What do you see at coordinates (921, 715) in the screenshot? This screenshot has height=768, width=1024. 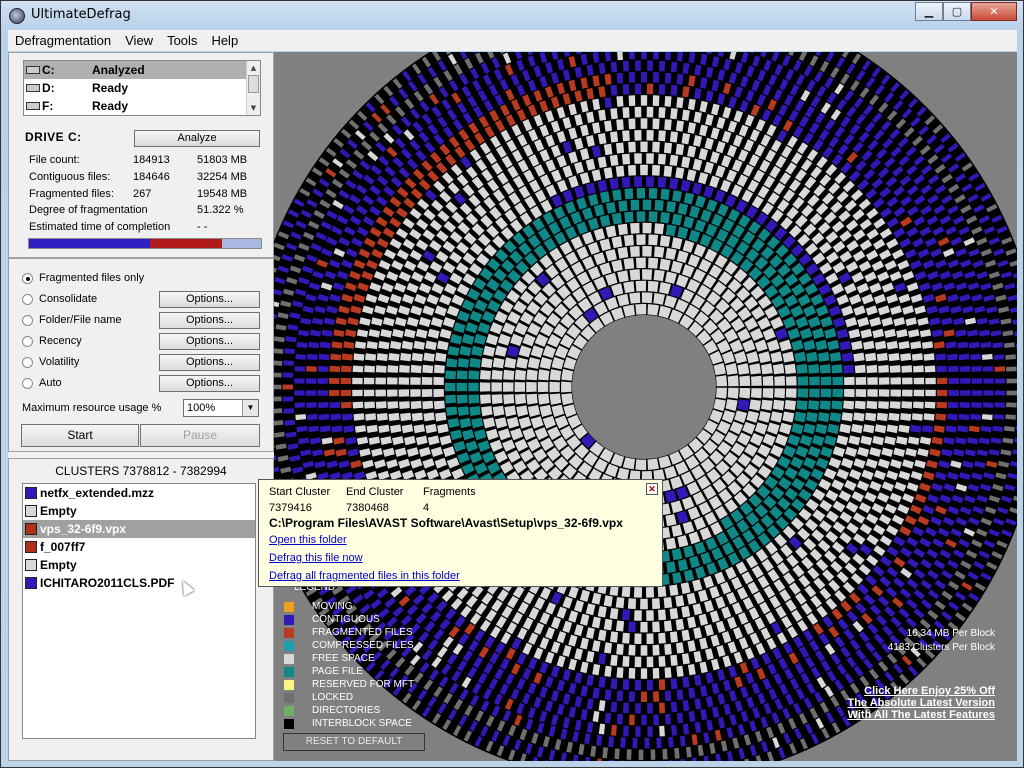 I see `promo-link-features: With All The Latest Features` at bounding box center [921, 715].